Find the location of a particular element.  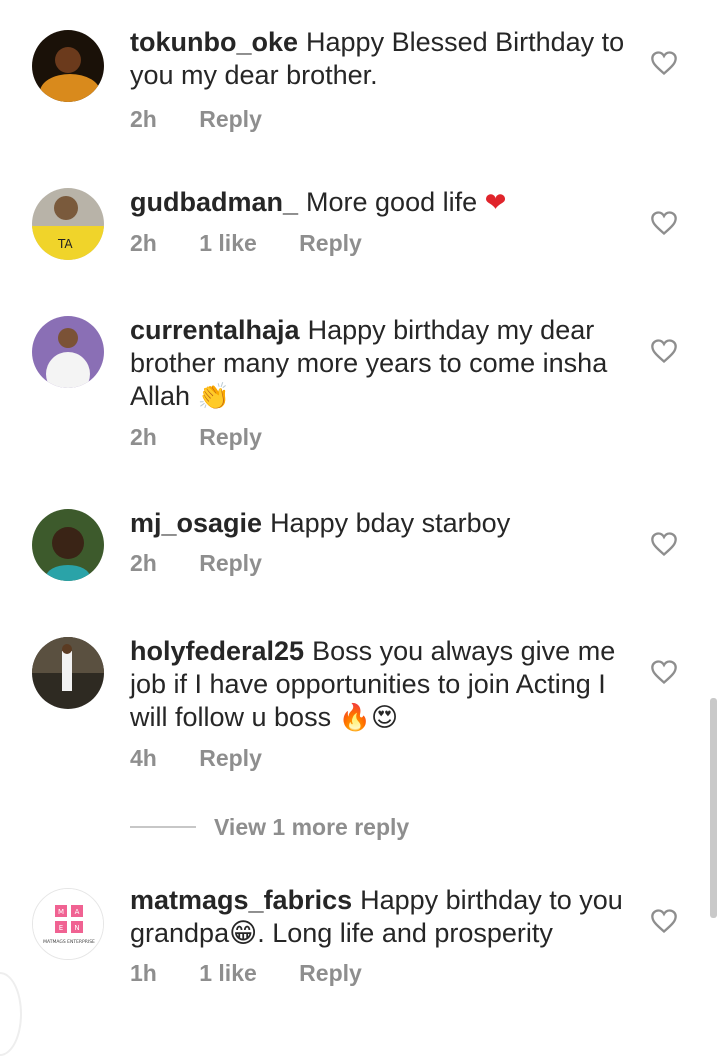

view-more-replies-label: View 1 more reply is located at coordinates (311, 827).